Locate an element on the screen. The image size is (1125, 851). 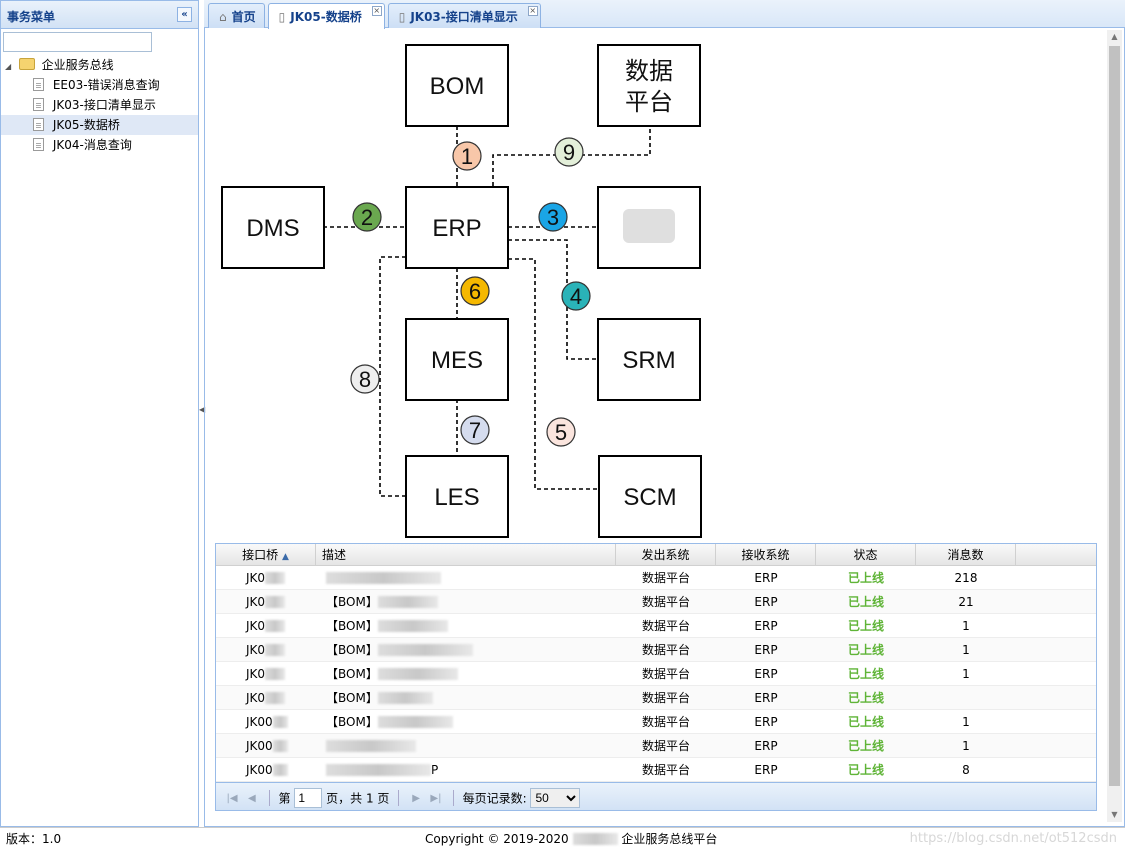
page-size-select: 50 is located at coordinates (555, 798).